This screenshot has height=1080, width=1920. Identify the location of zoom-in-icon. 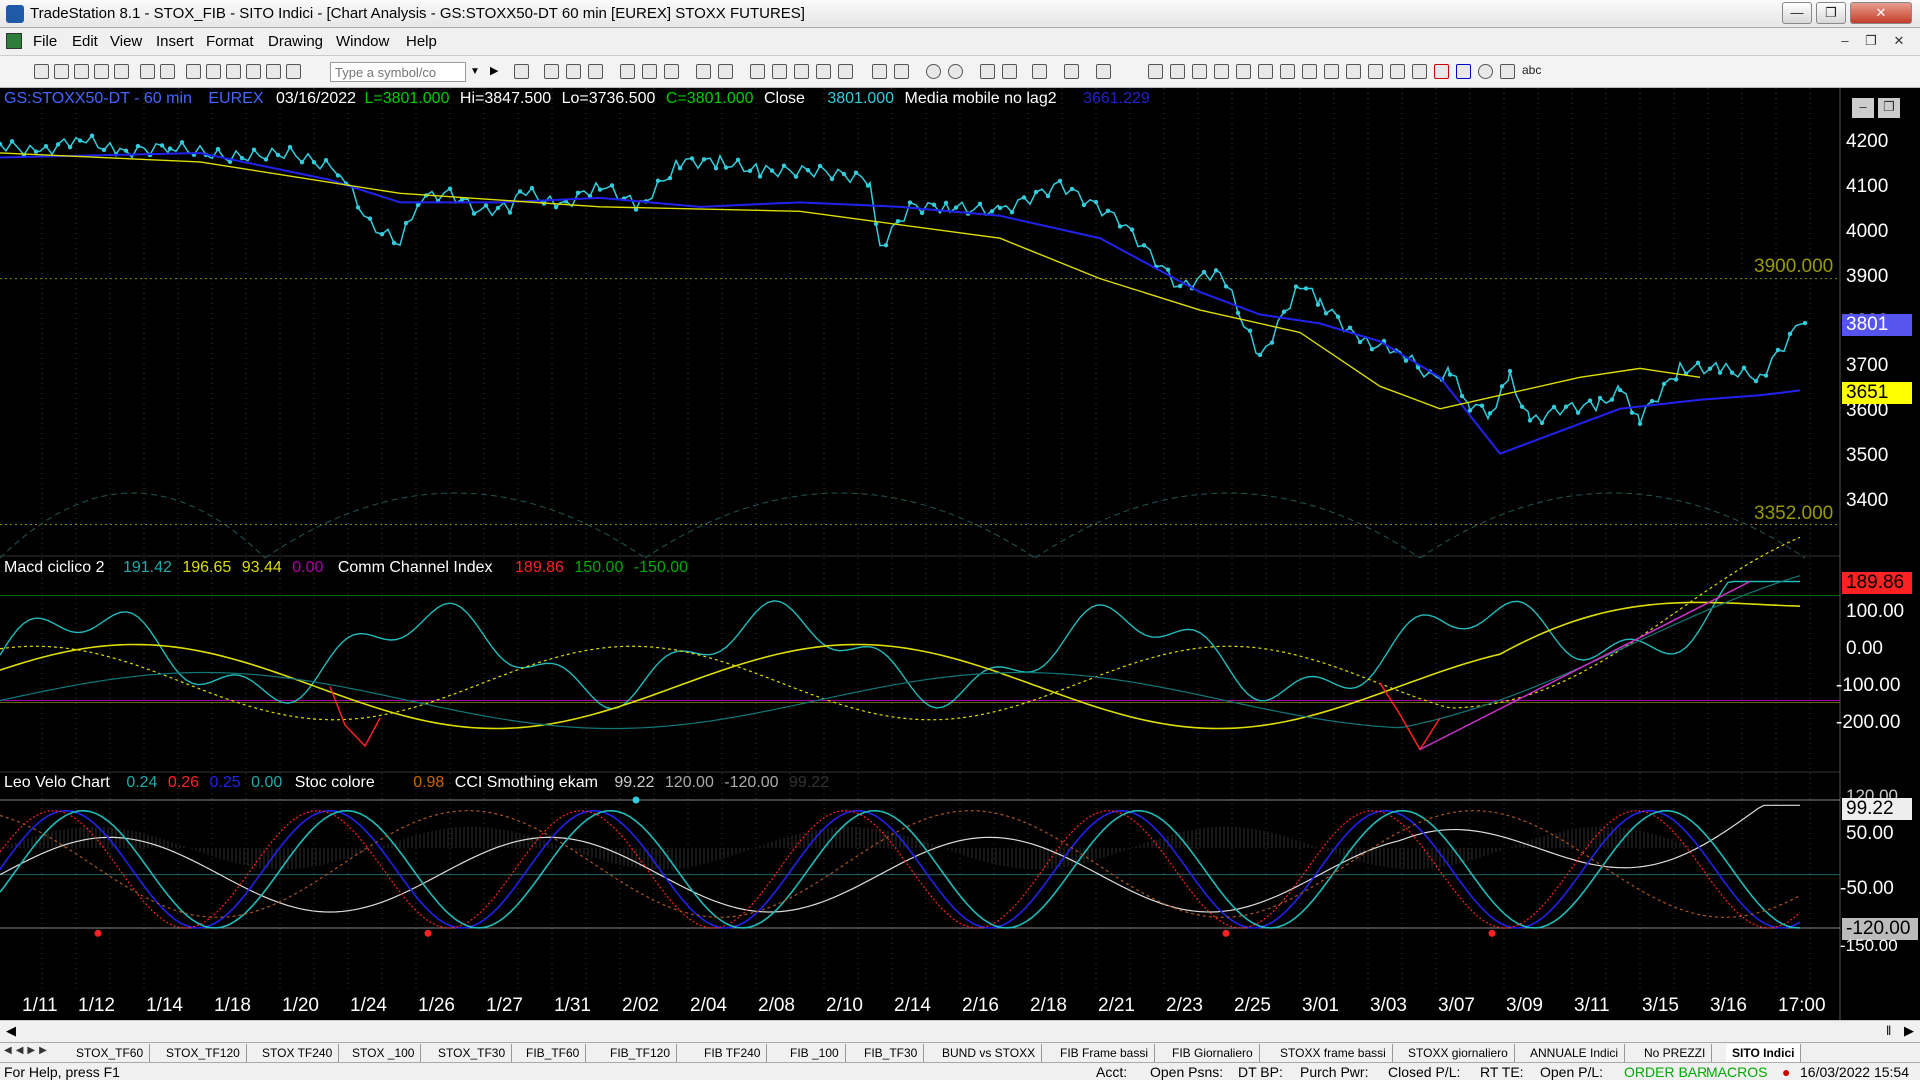
(933, 71).